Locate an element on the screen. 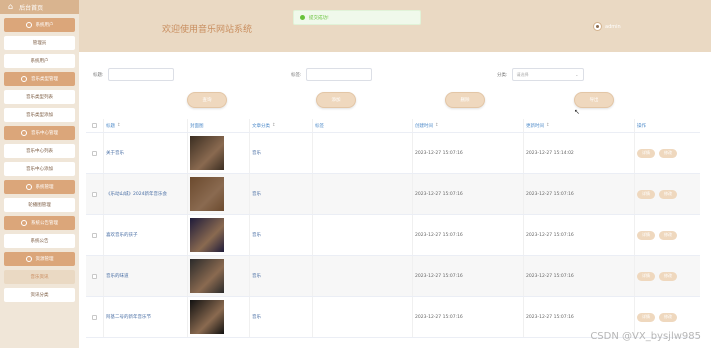  category-filter-label: 分类: is located at coordinates (502, 75).